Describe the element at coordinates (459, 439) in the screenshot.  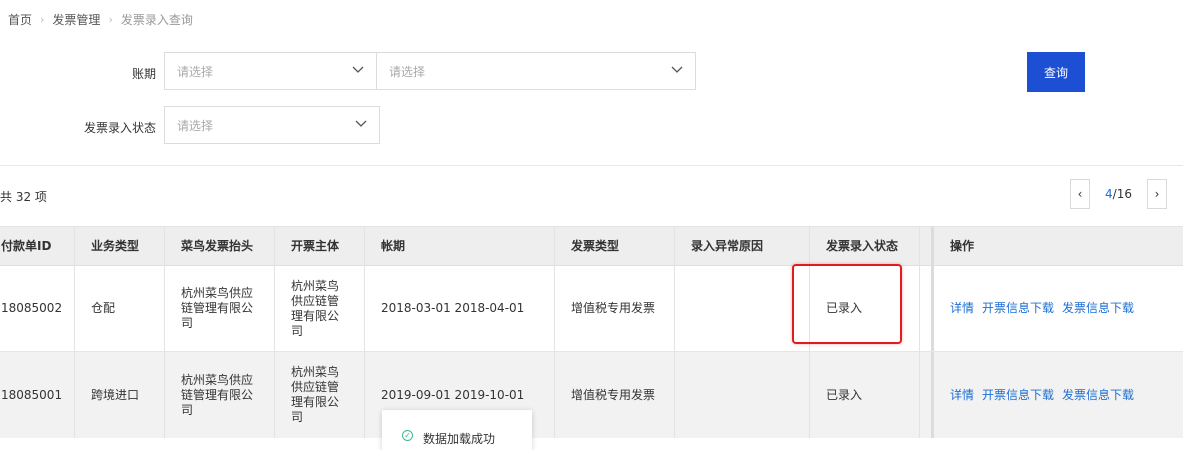
I see `toast-message: 数据加载成功` at that location.